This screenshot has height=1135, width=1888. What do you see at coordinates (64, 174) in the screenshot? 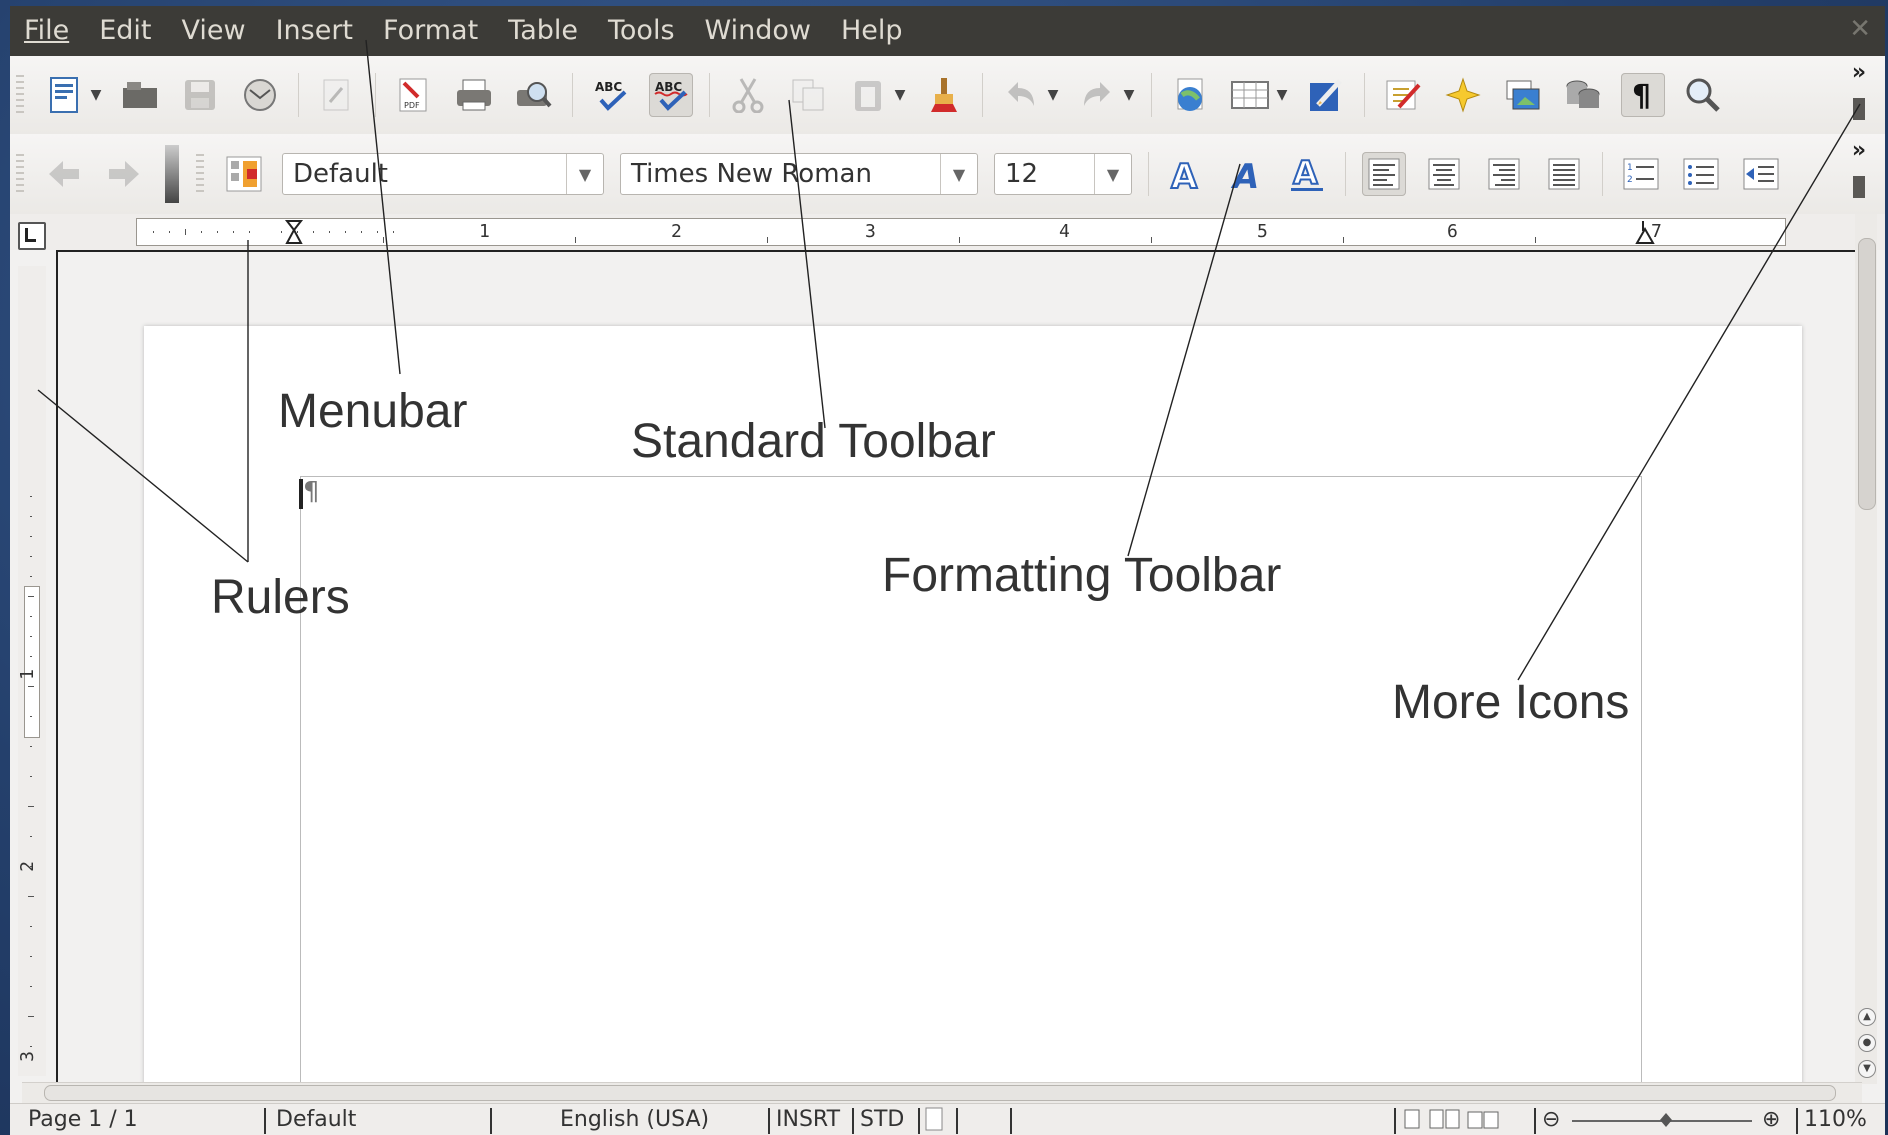
I see `previous-paragraph-icon` at bounding box center [64, 174].